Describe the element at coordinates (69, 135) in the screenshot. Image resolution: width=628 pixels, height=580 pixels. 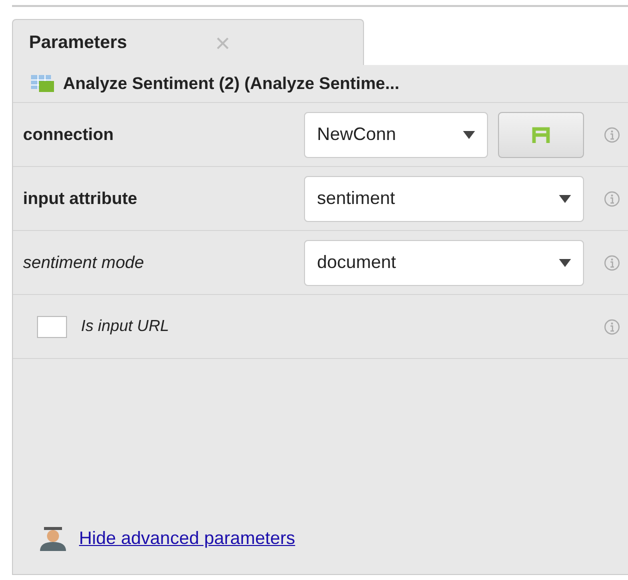
I see `parameter-label: connection` at that location.